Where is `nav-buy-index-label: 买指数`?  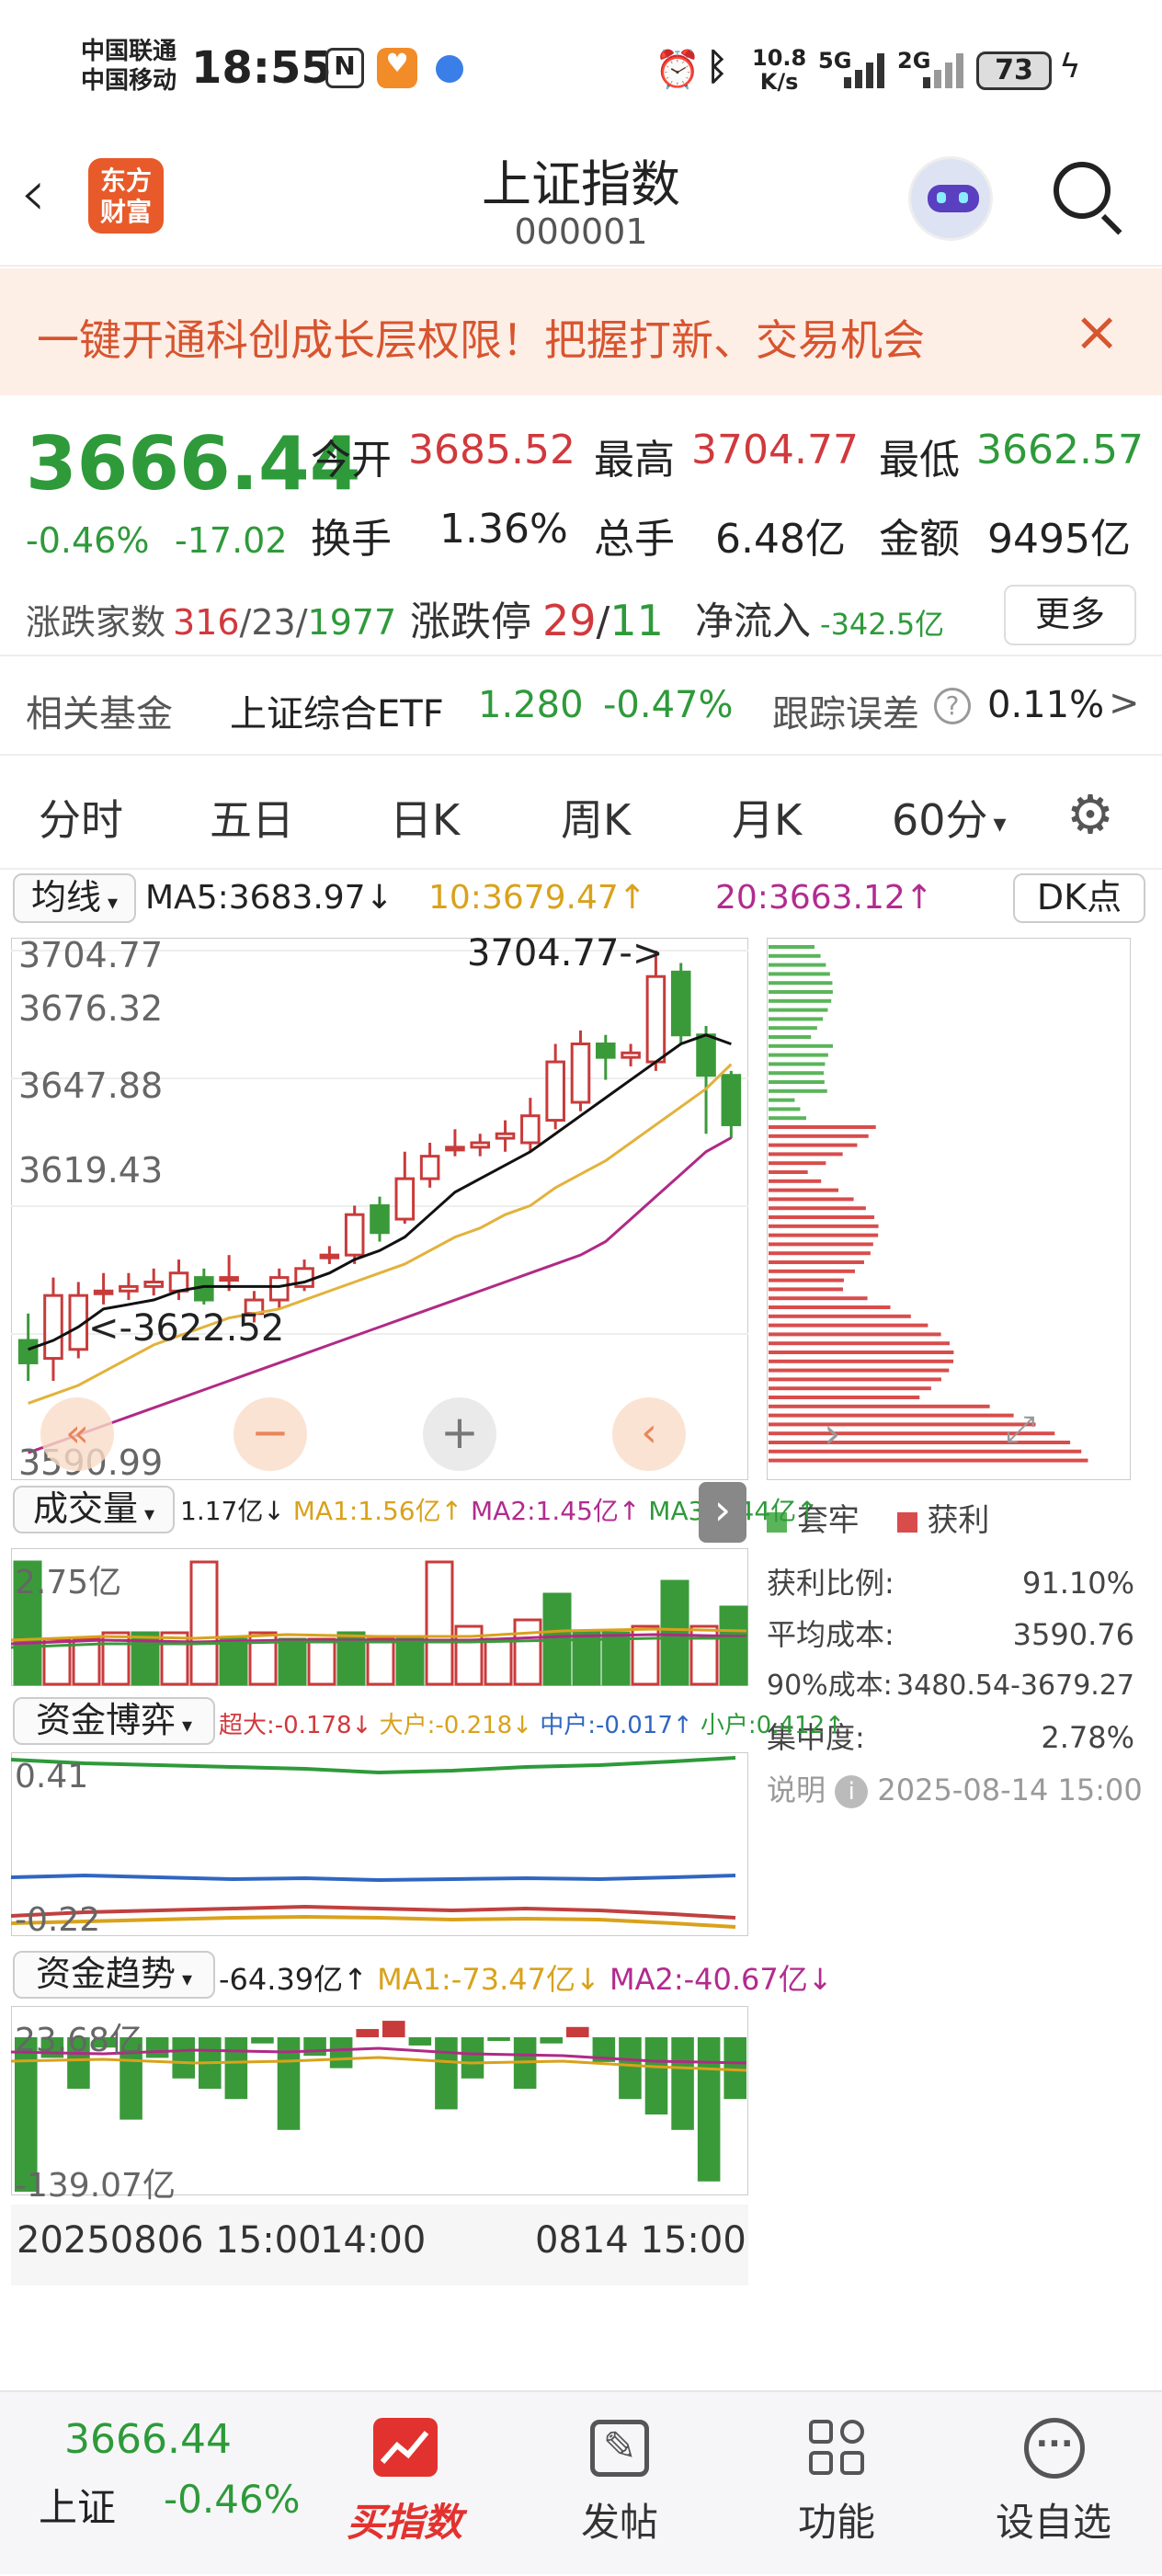 nav-buy-index-label: 买指数 is located at coordinates (404, 2522).